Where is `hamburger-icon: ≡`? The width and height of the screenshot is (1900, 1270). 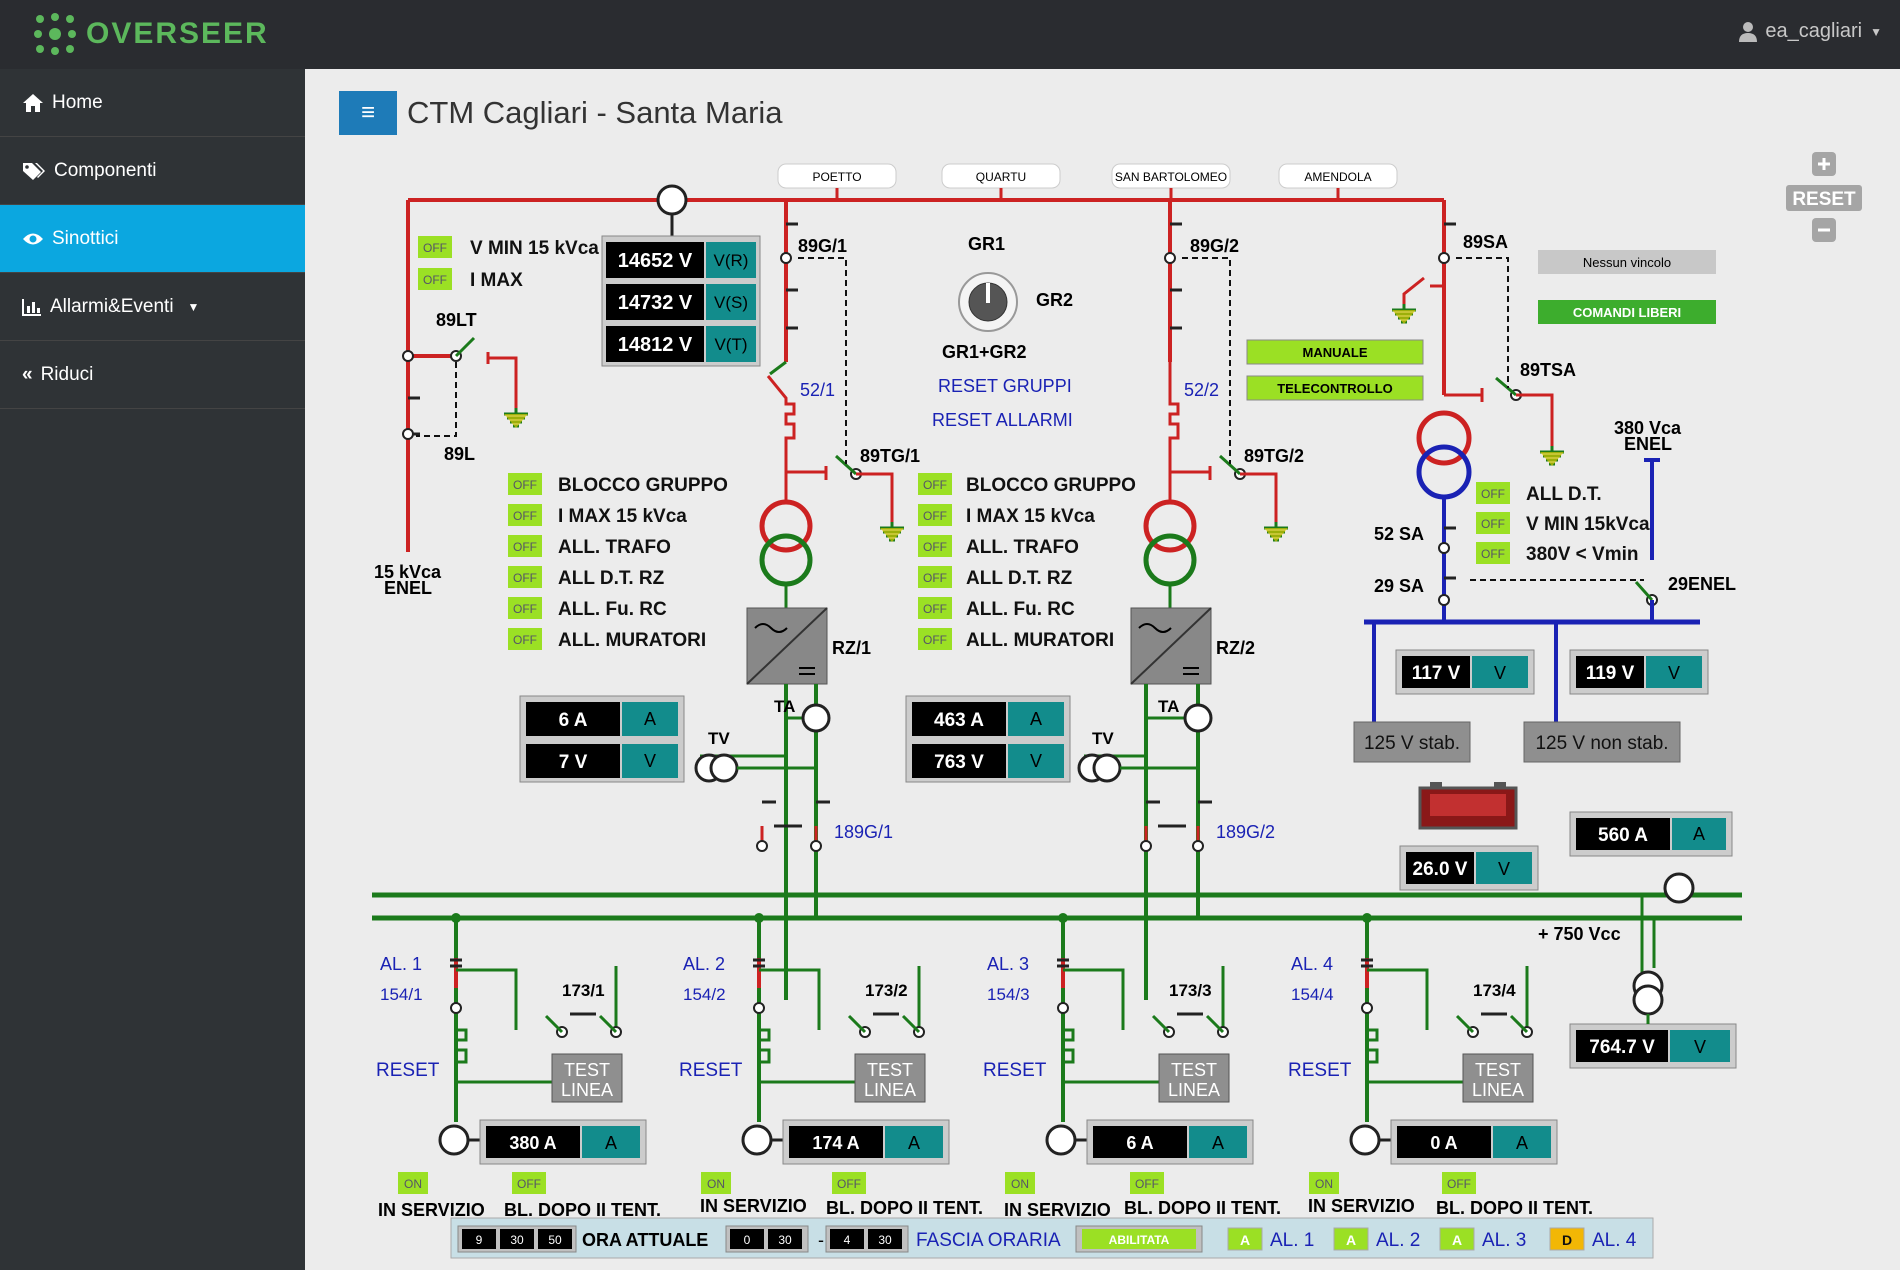
hamburger-icon: ≡ is located at coordinates (367, 112).